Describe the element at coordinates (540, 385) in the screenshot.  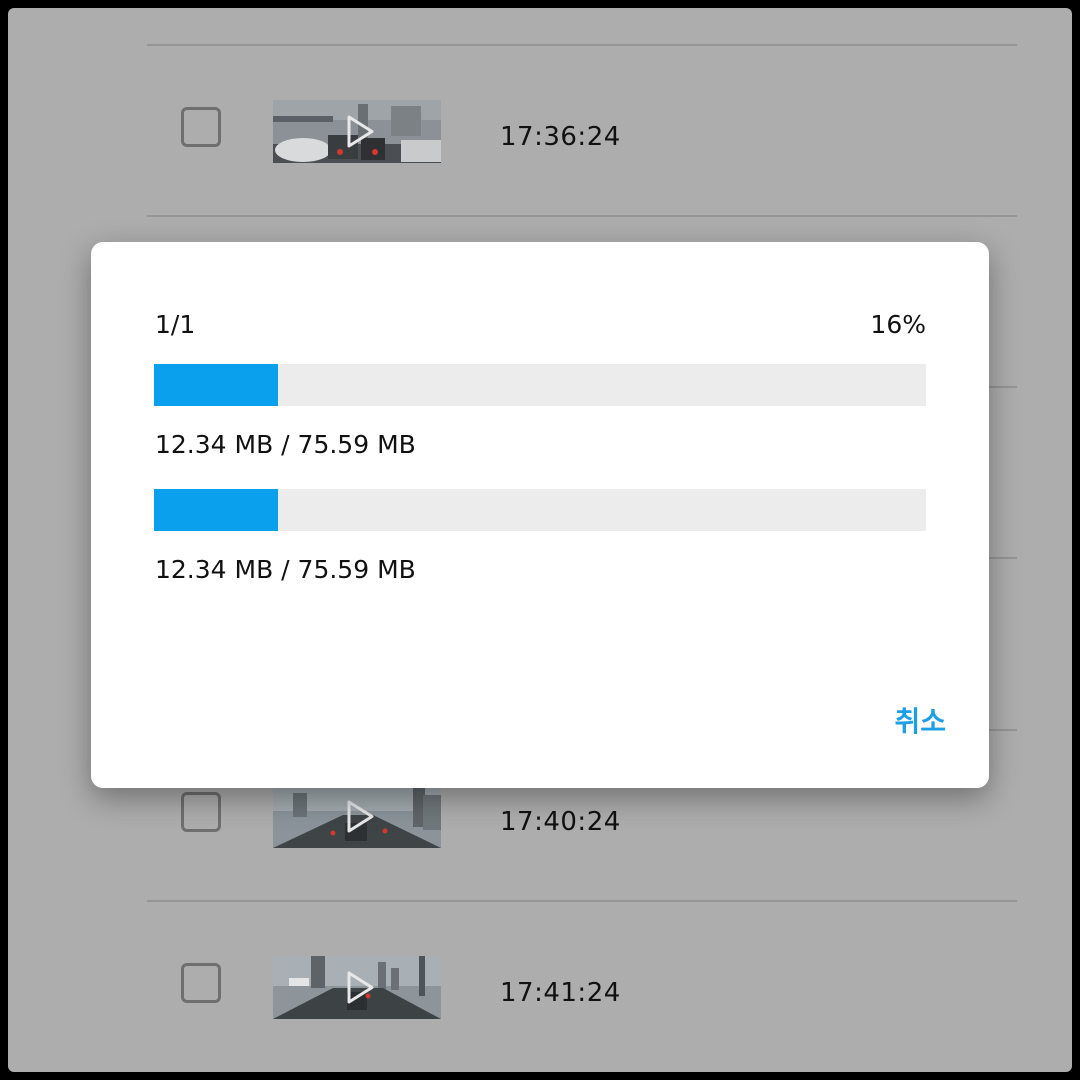
I see `total-progress-bar` at that location.